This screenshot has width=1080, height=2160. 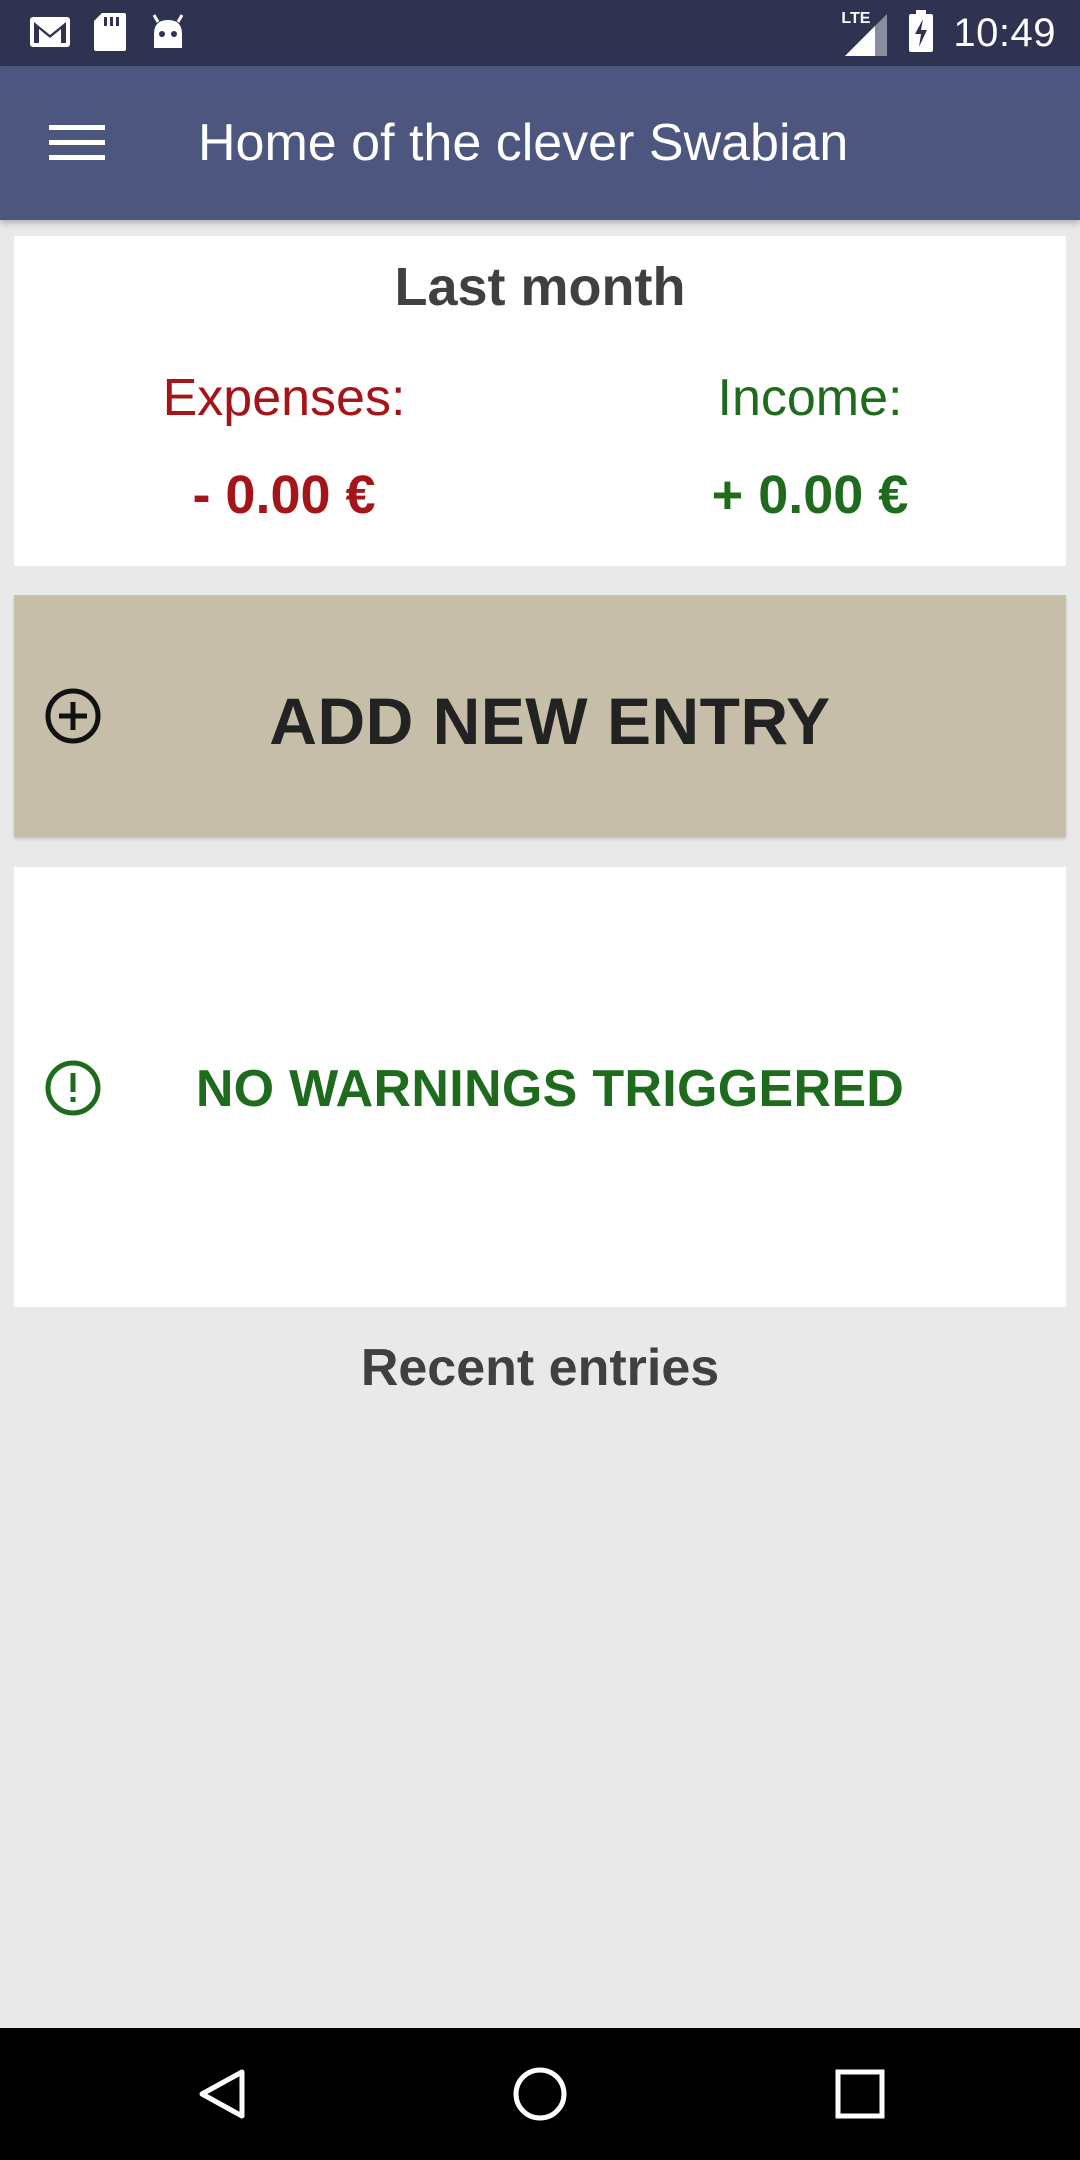 I want to click on home-button, so click(x=540, y=2094).